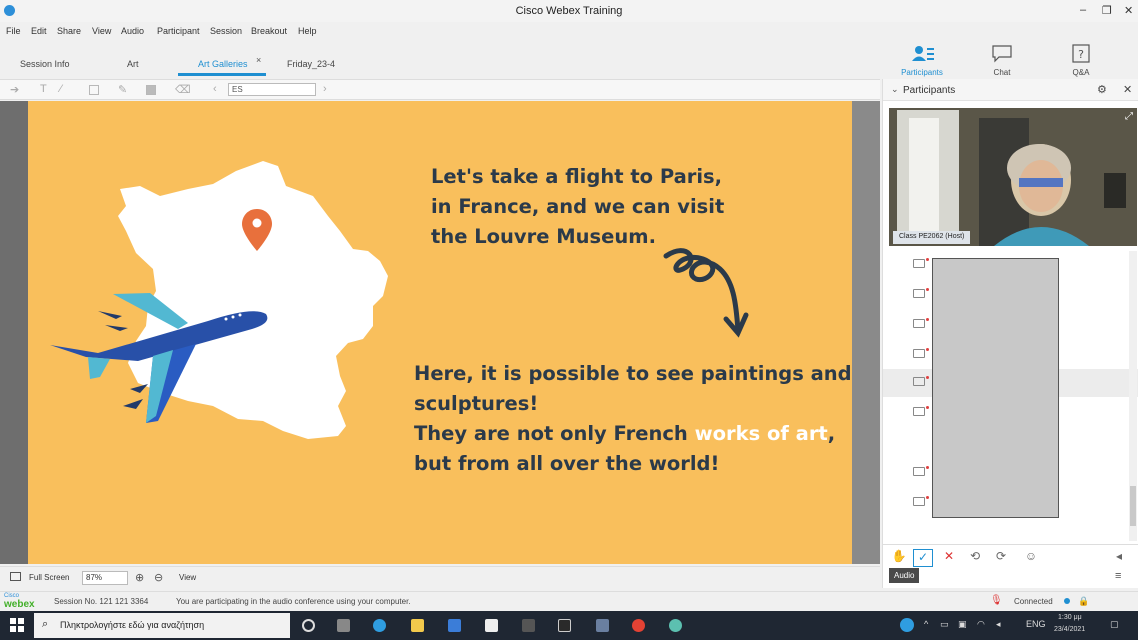 The image size is (1138, 640). What do you see at coordinates (944, 624) in the screenshot?
I see `network-icon: ▭` at bounding box center [944, 624].